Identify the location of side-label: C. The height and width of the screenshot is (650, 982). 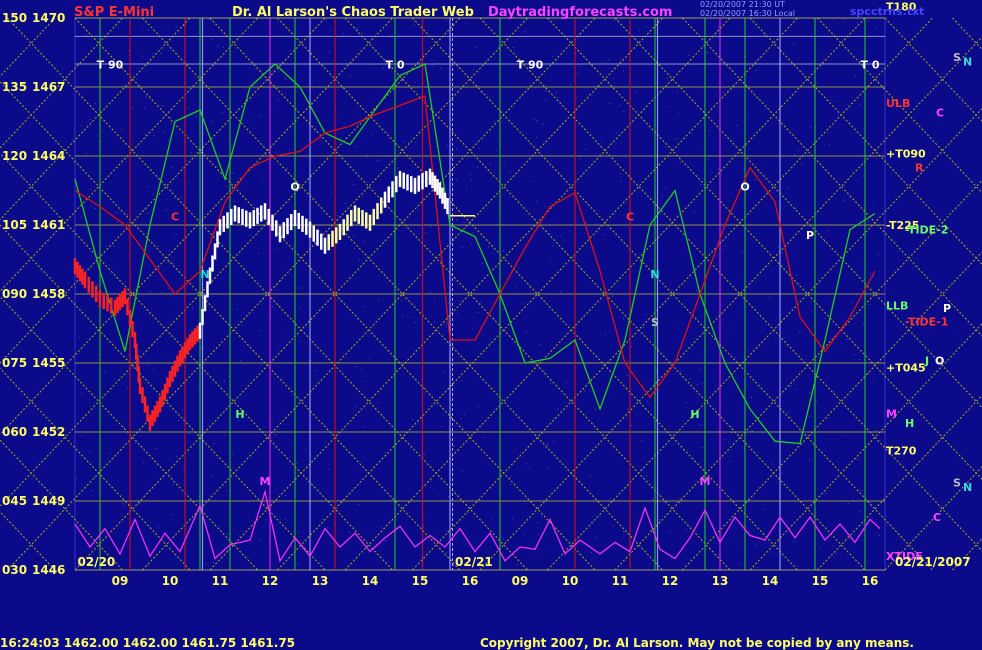
(940, 112).